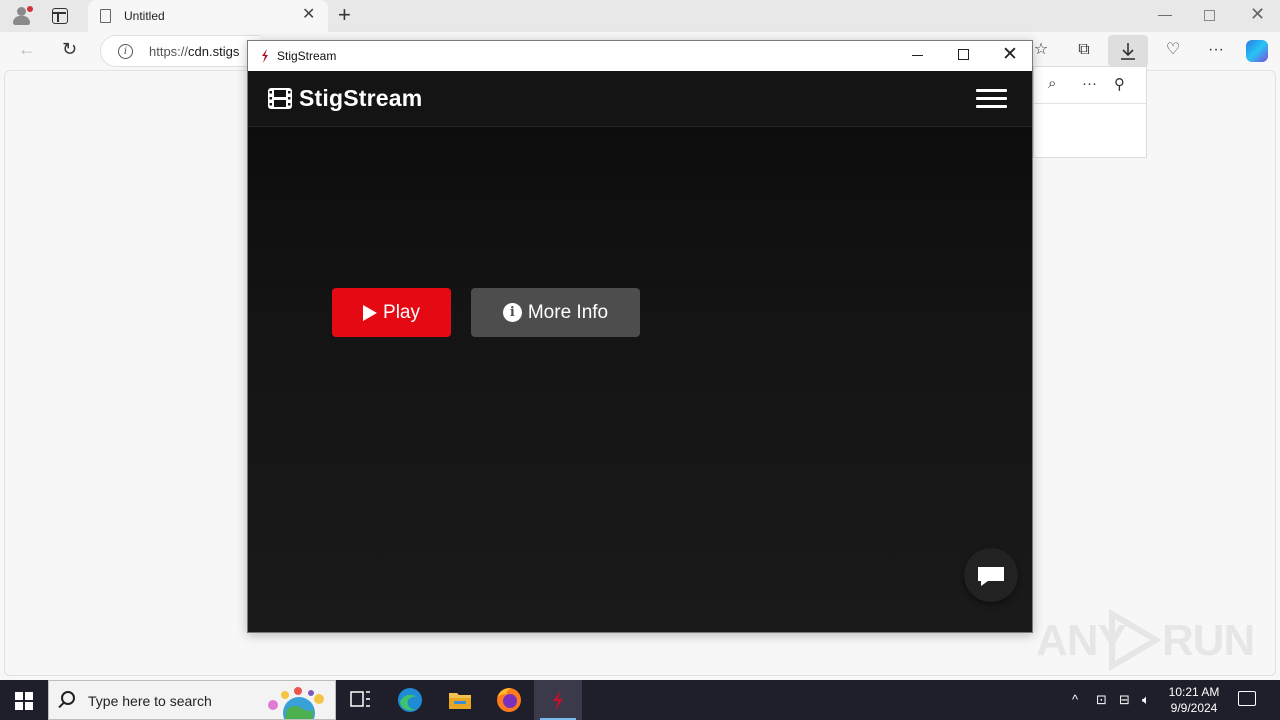 The width and height of the screenshot is (1280, 720). I want to click on address-bar: i https://cdn.stigs, so click(180, 51).